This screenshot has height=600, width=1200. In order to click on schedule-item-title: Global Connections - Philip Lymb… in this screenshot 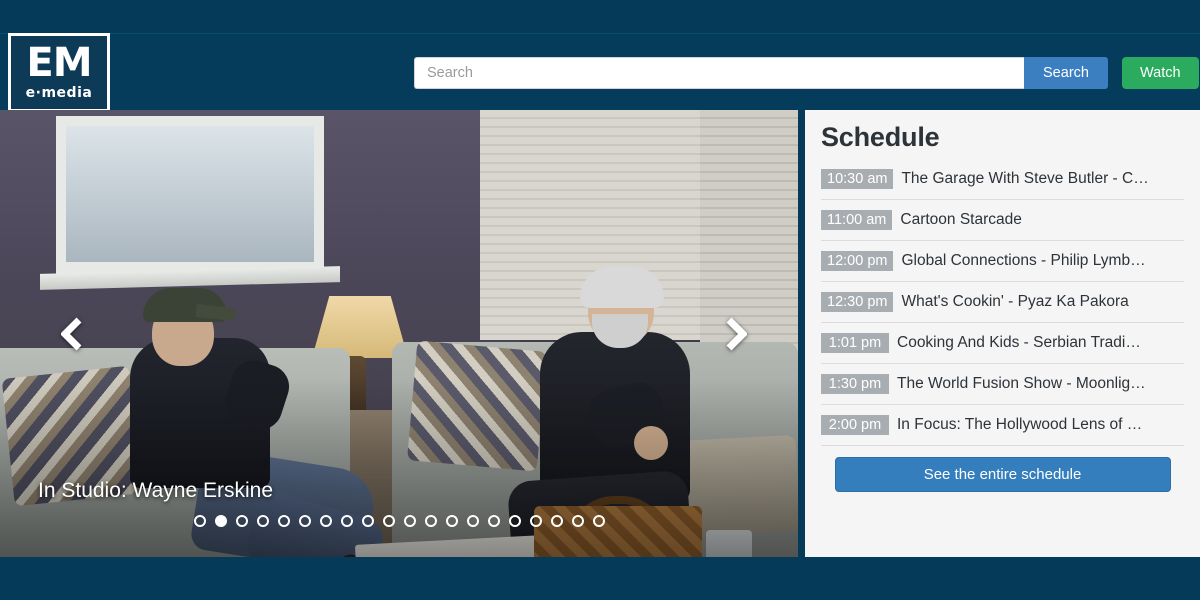, I will do `click(1023, 260)`.